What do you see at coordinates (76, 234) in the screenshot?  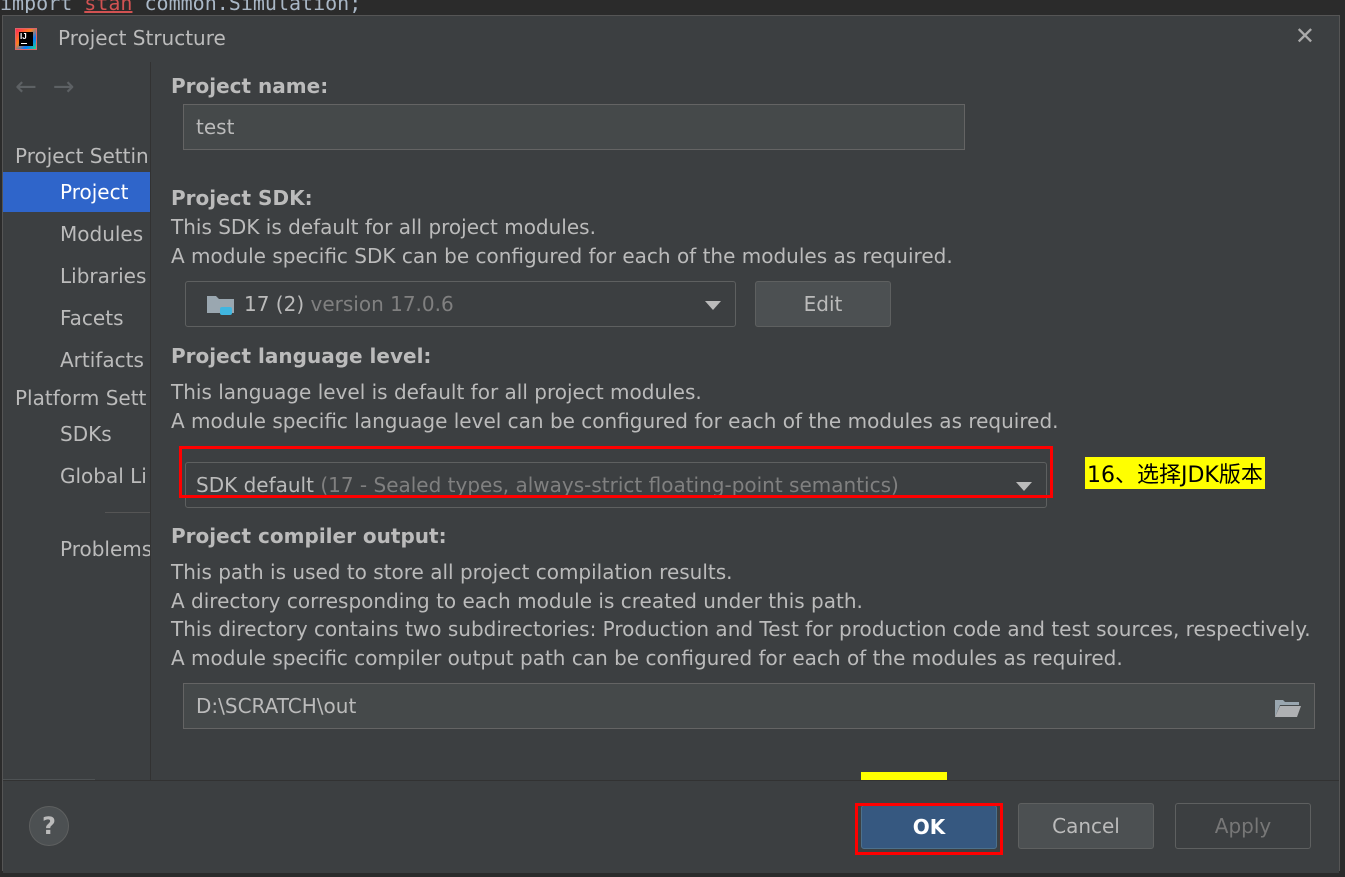 I see `sidebar-item-modules: Modules` at bounding box center [76, 234].